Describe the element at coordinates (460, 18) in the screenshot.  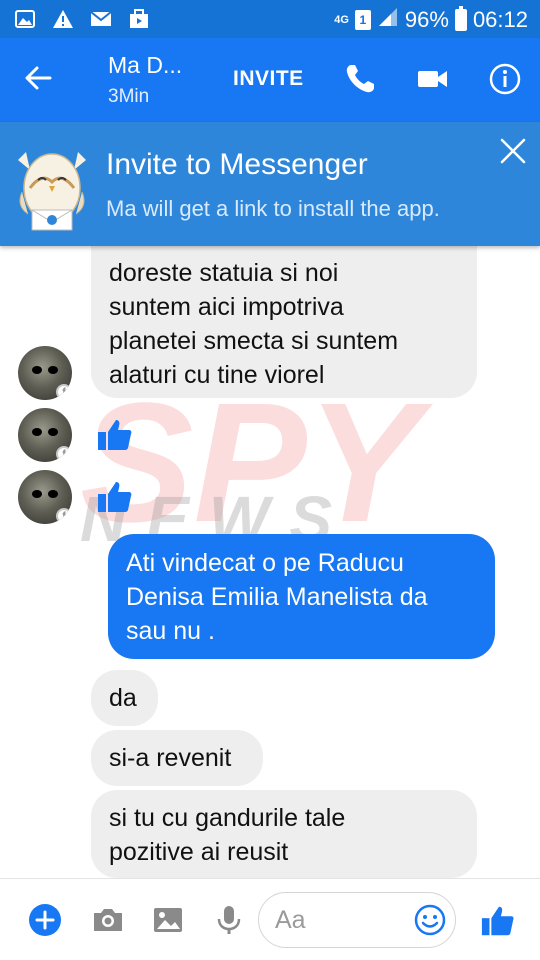
I see `battery-icon` at that location.